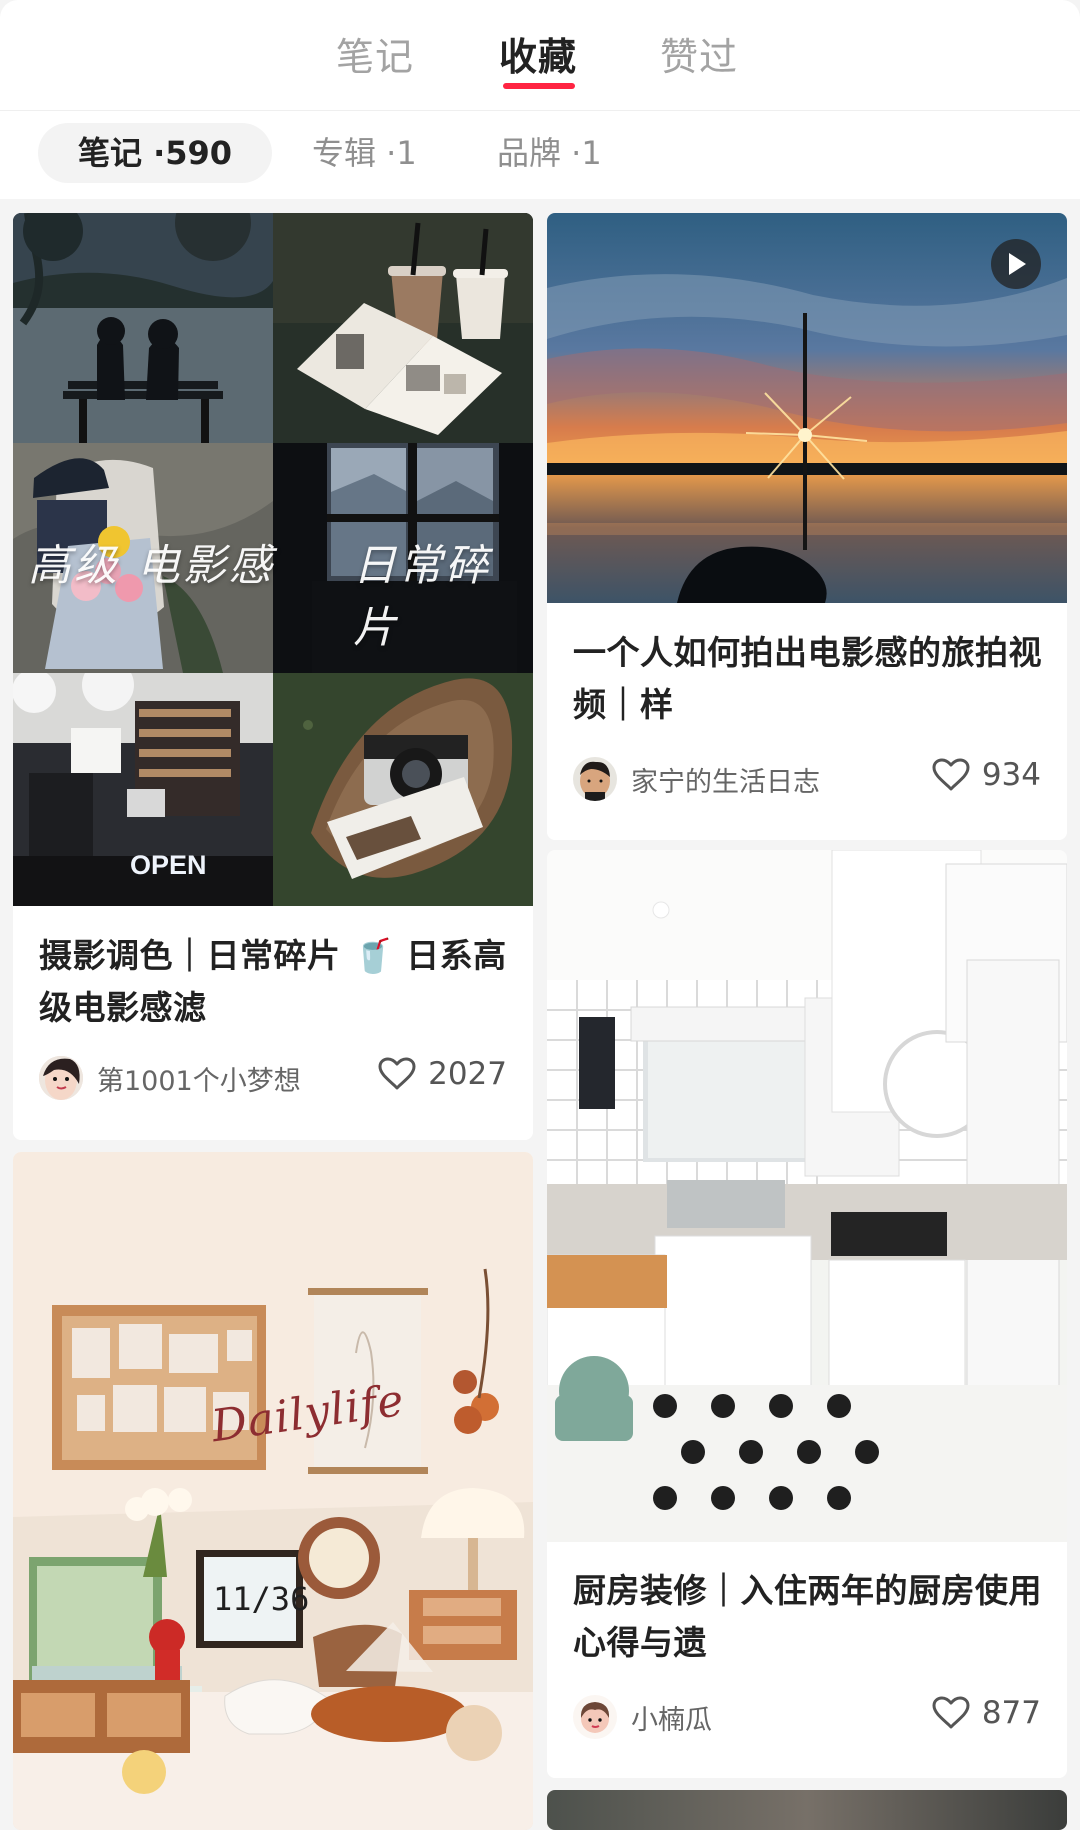  What do you see at coordinates (1011, 775) in the screenshot?
I see `like-count: 934` at bounding box center [1011, 775].